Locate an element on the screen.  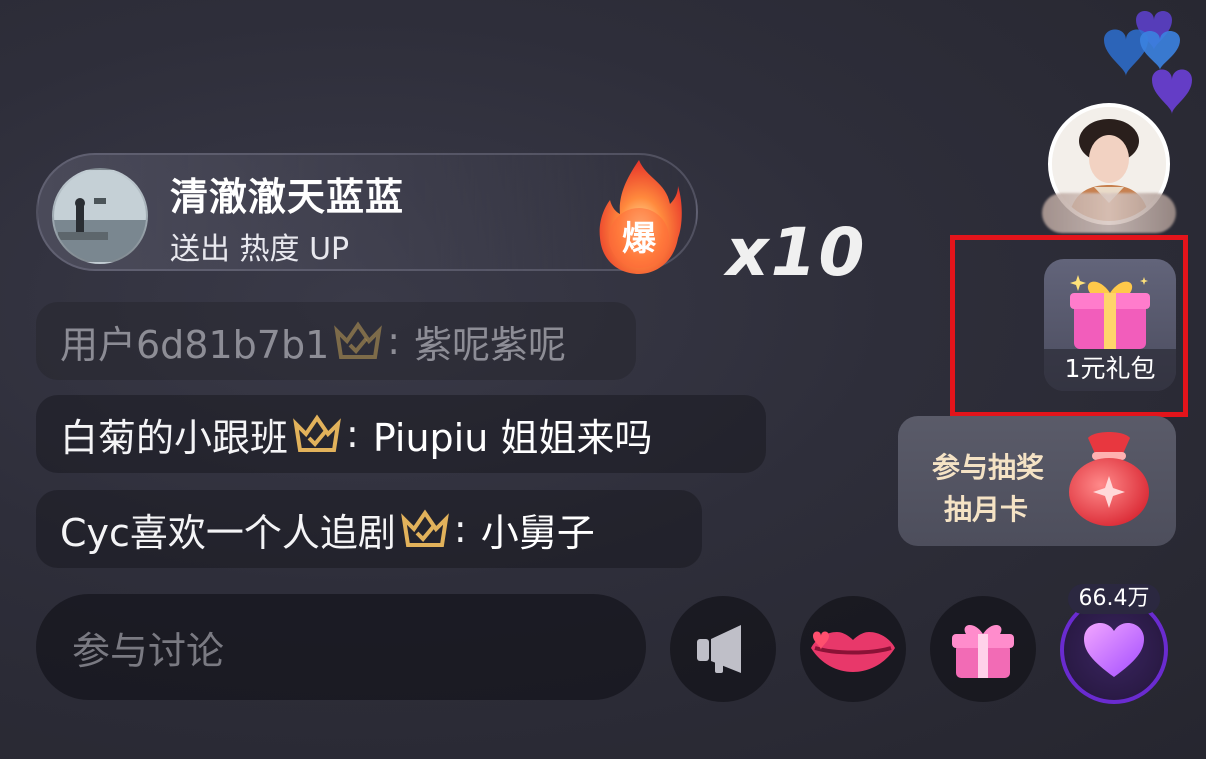
chat-text: Piupiu 姐姐来吗 is located at coordinates (512, 437).